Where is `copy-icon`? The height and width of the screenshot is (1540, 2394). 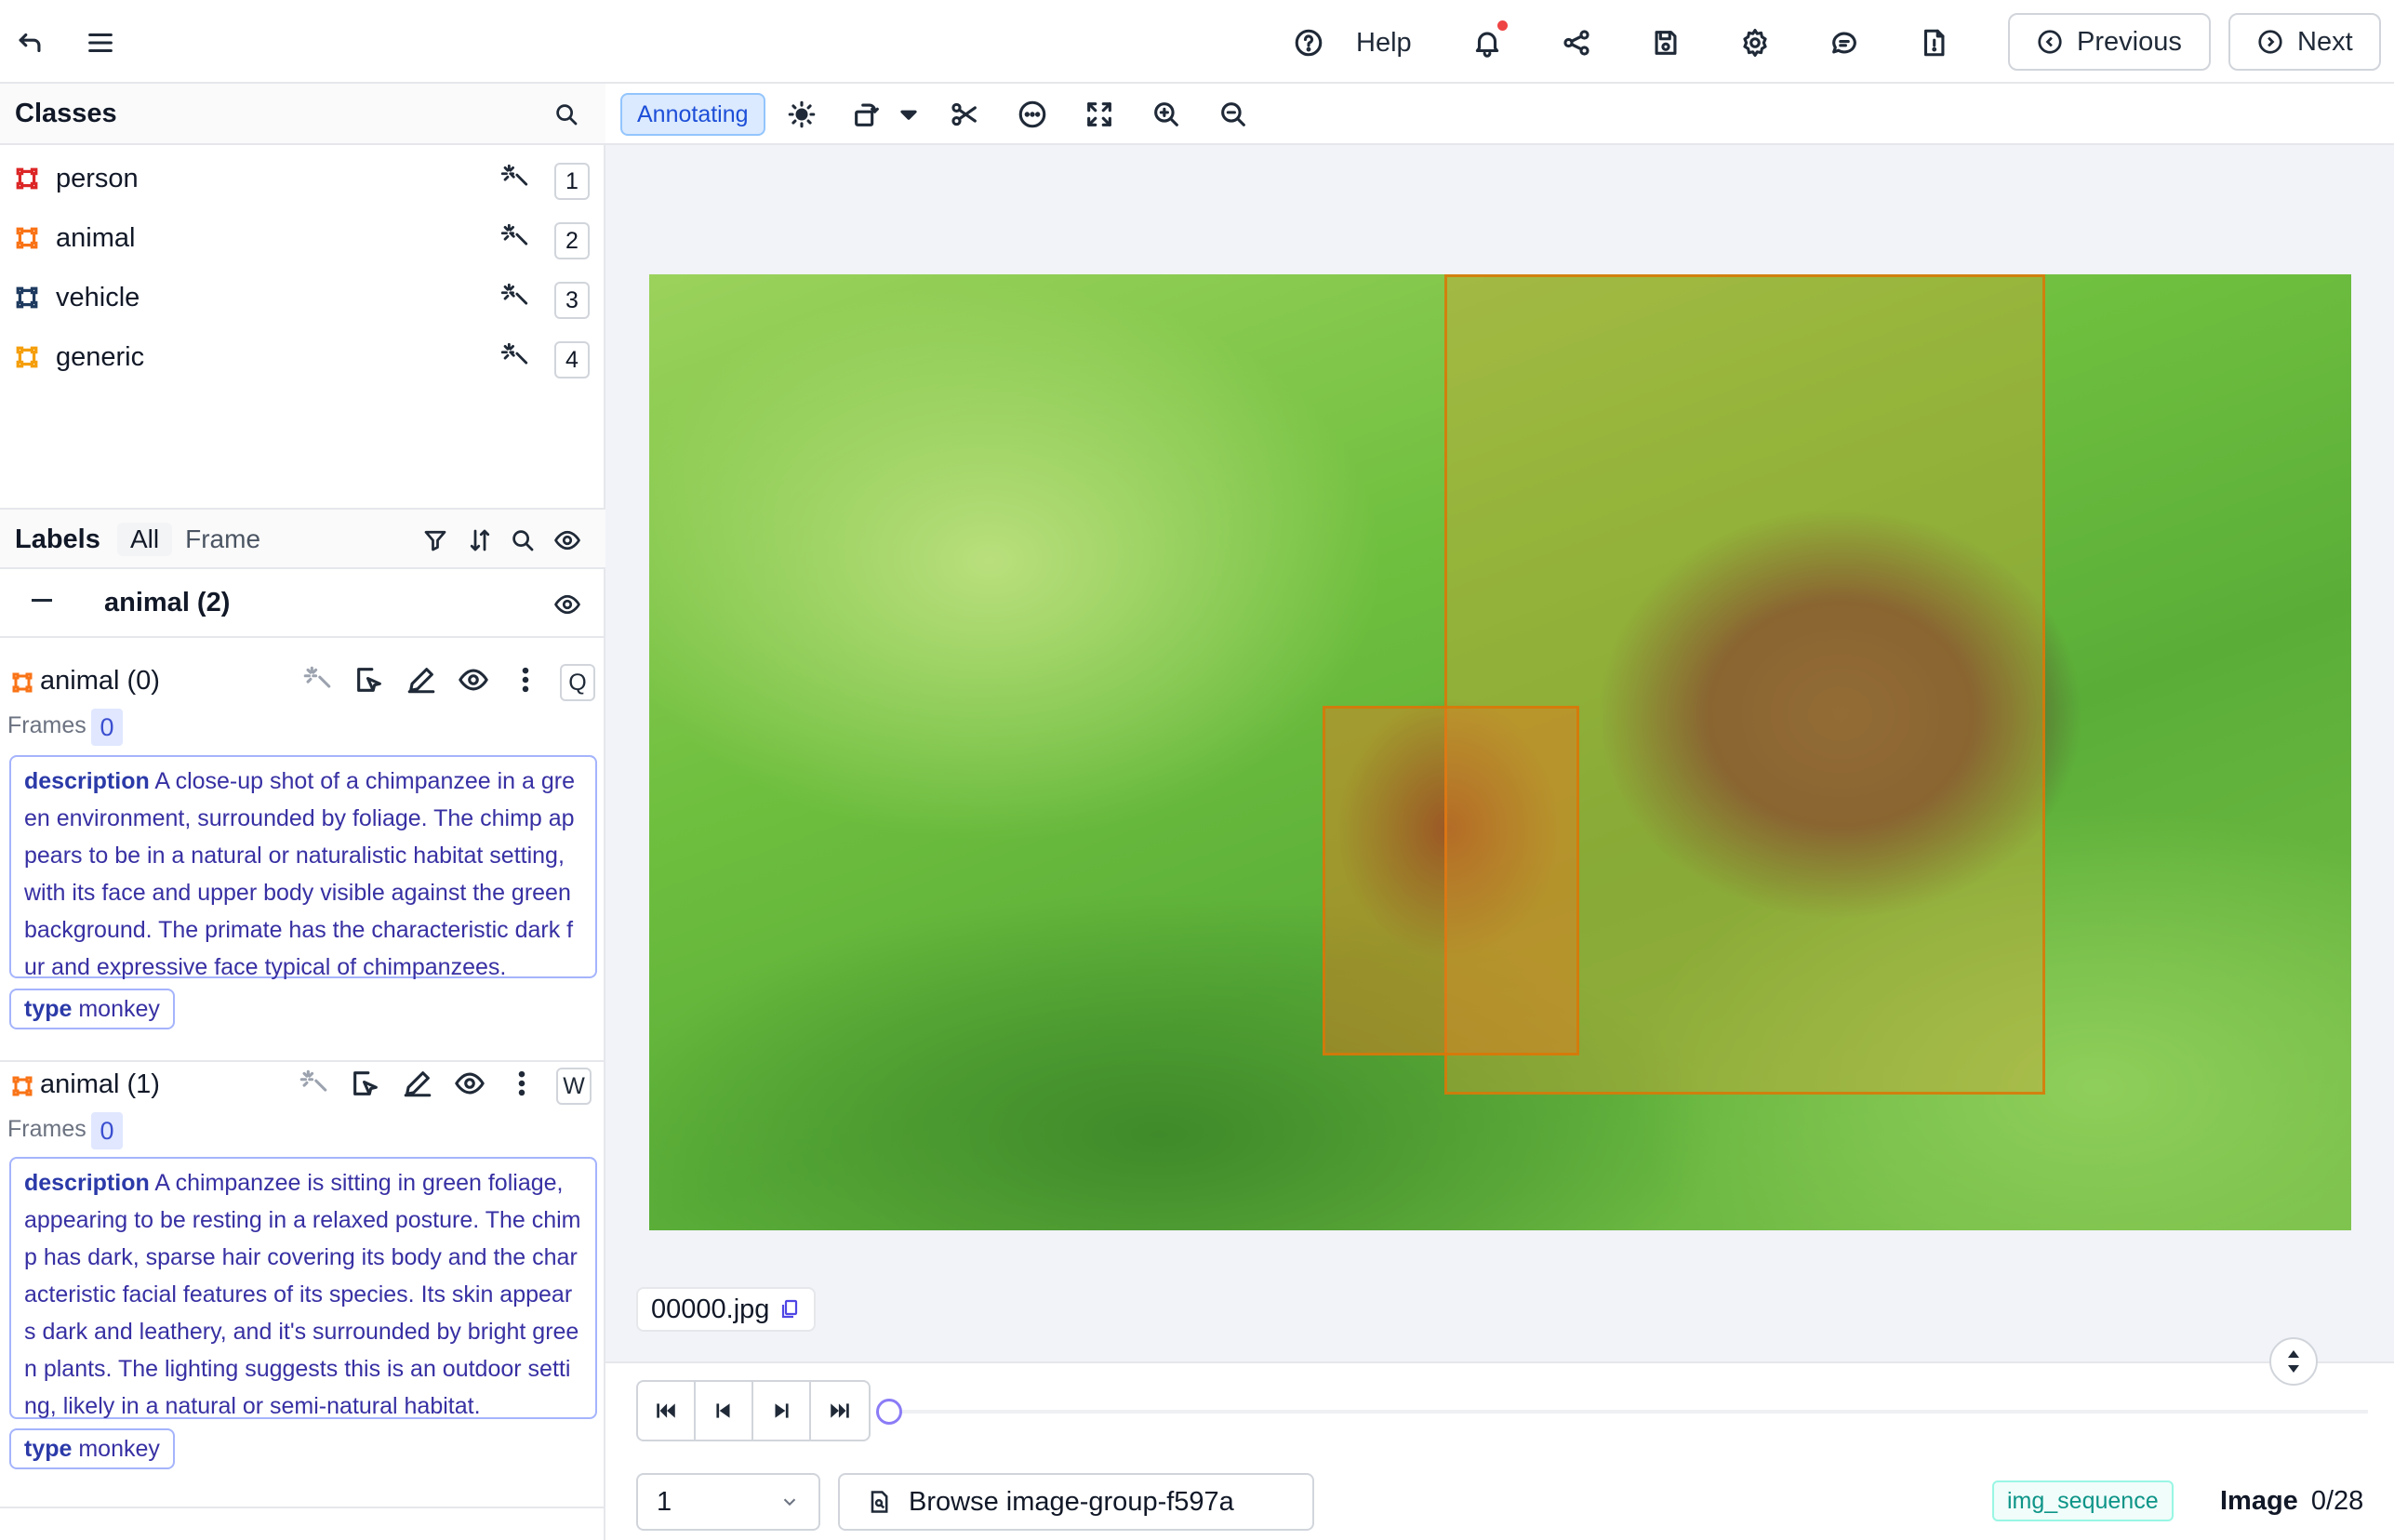
copy-icon is located at coordinates (790, 1309).